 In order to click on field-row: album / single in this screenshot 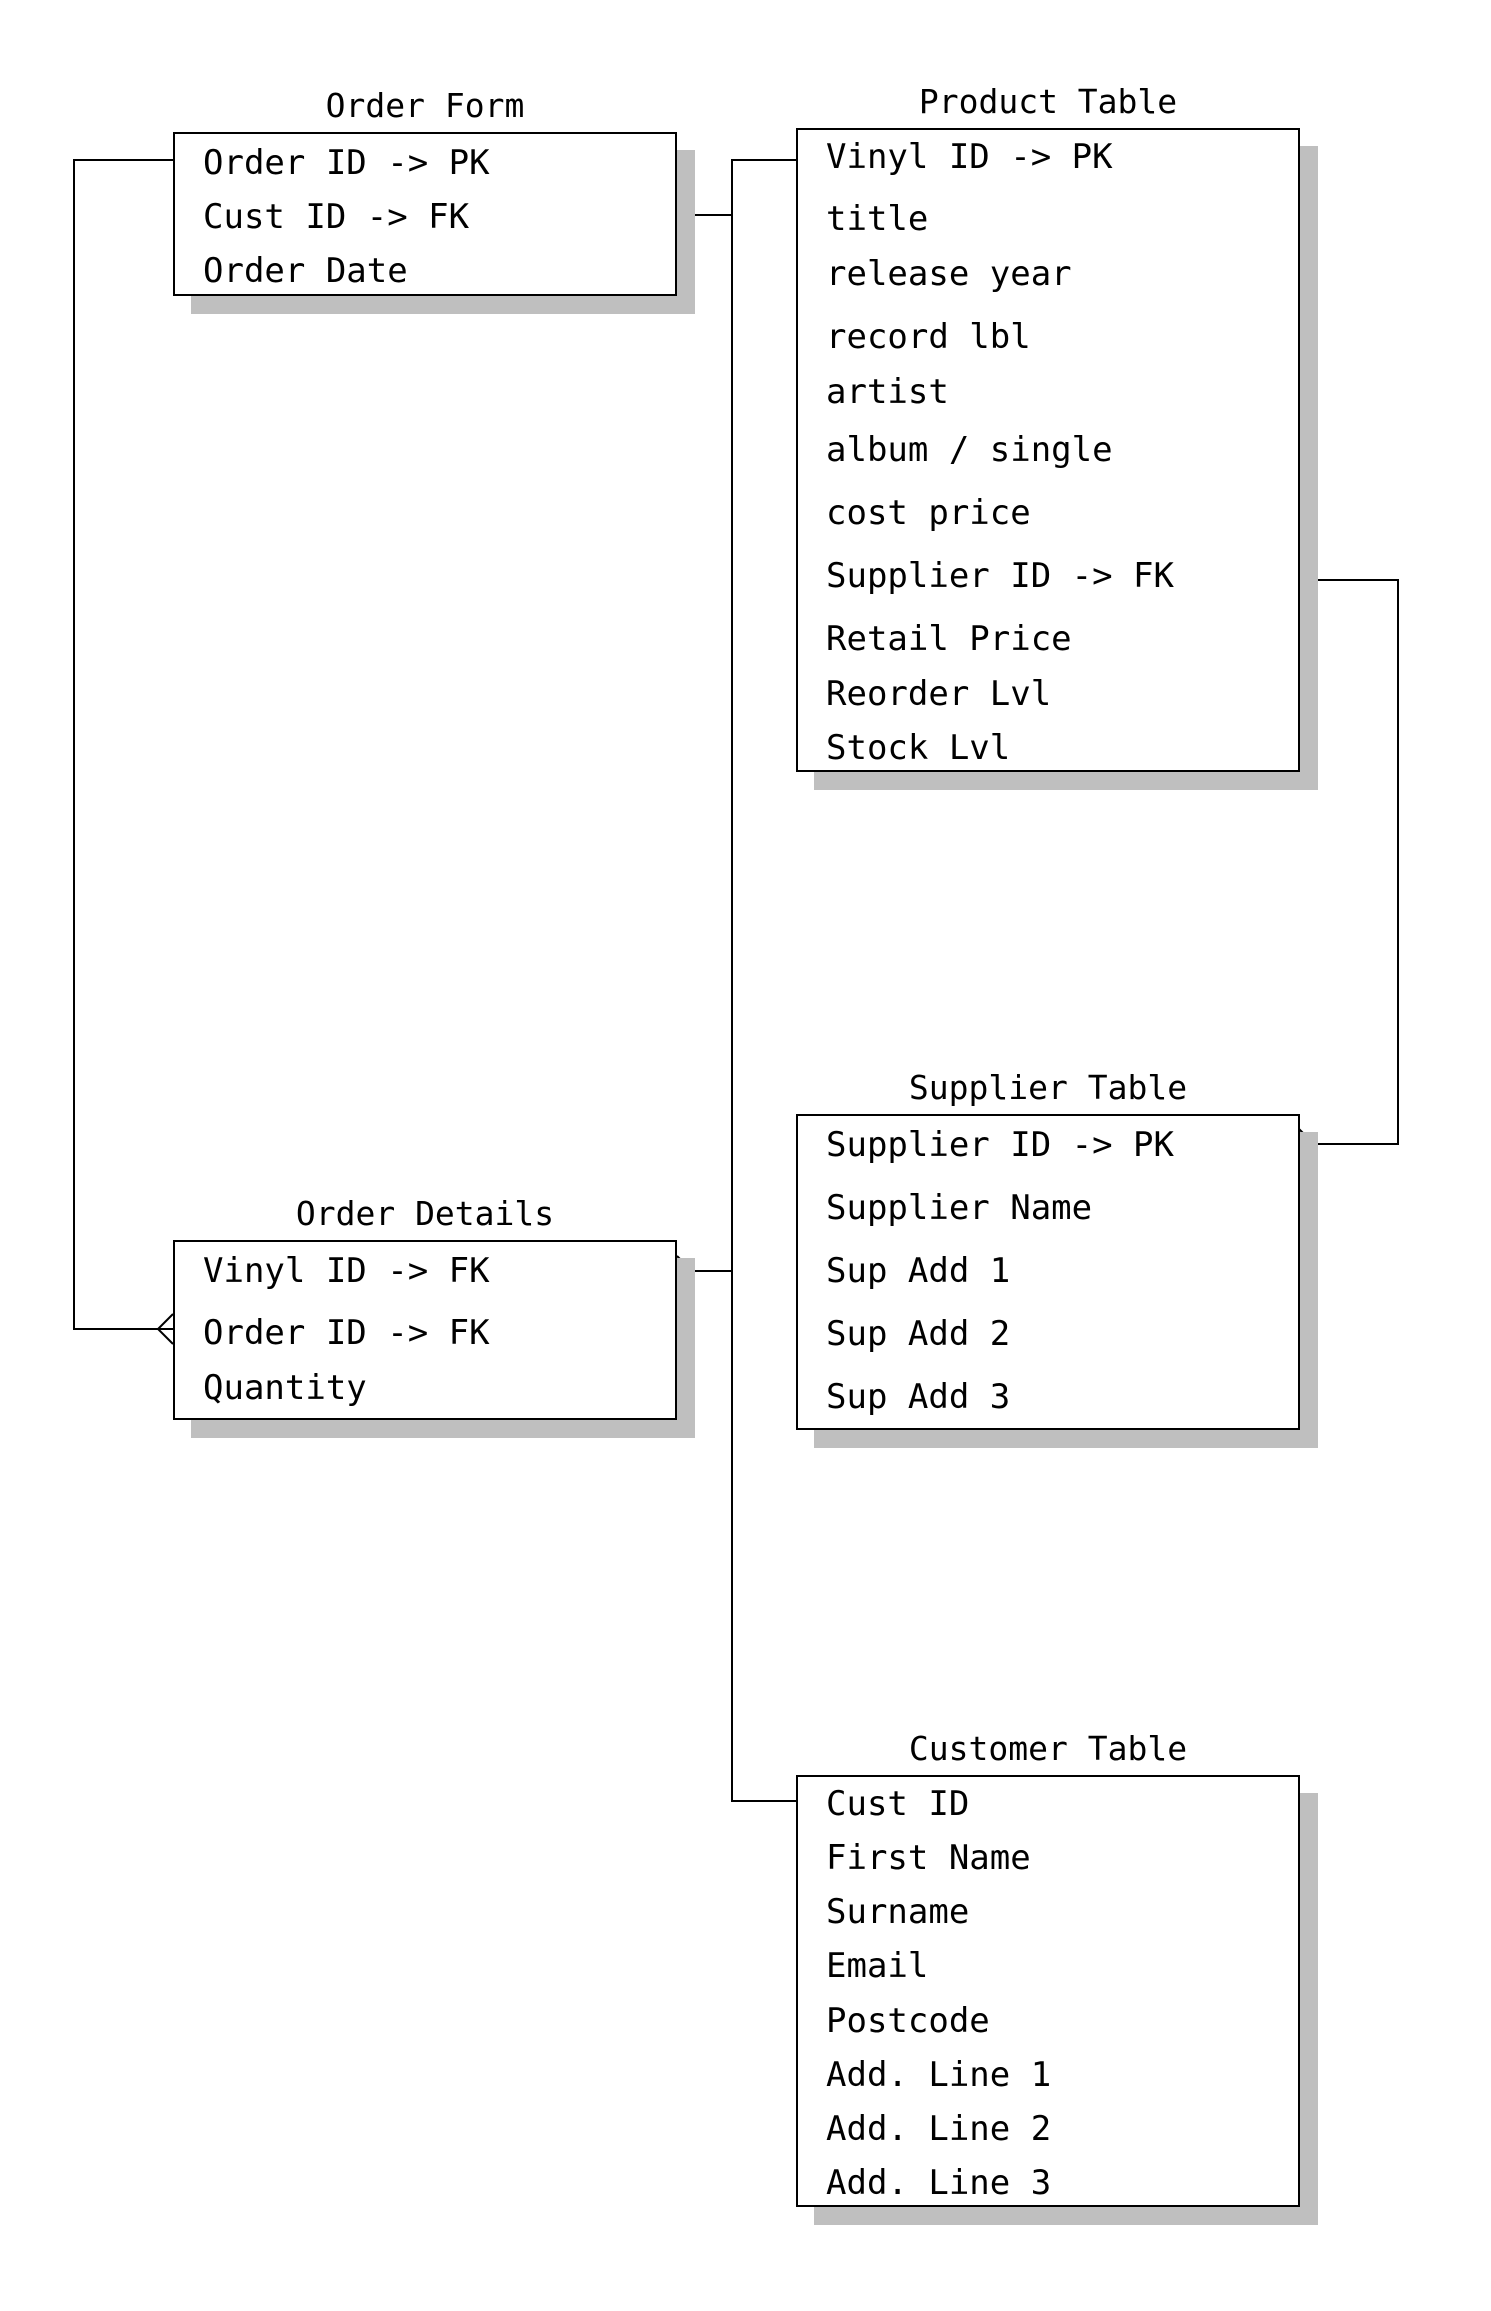, I will do `click(969, 450)`.